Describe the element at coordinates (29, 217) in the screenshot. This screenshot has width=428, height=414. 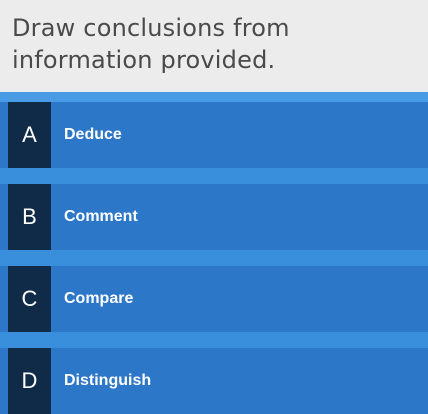
I see `option-letter-b: B` at that location.